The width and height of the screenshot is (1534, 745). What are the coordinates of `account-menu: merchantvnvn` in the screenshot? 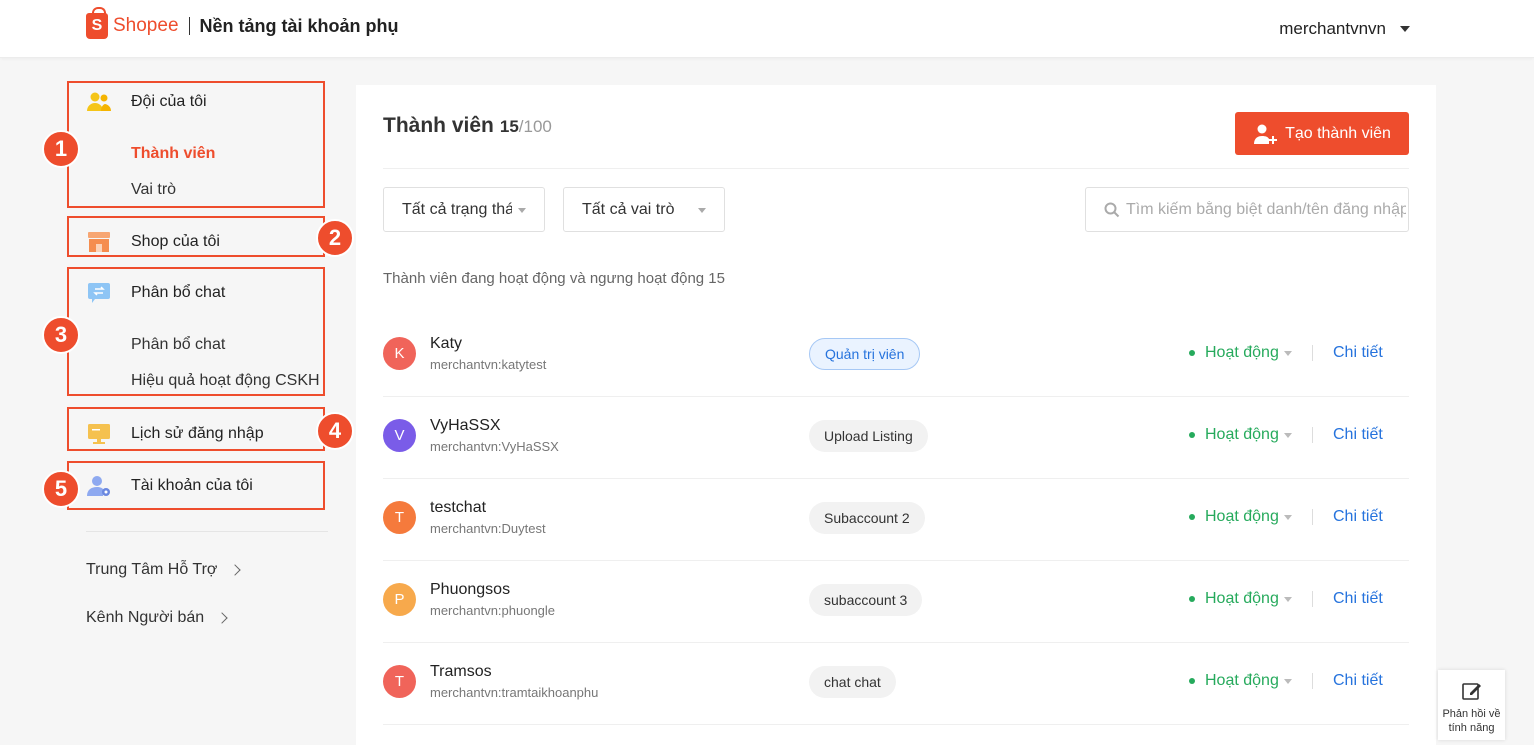 It's located at (1344, 29).